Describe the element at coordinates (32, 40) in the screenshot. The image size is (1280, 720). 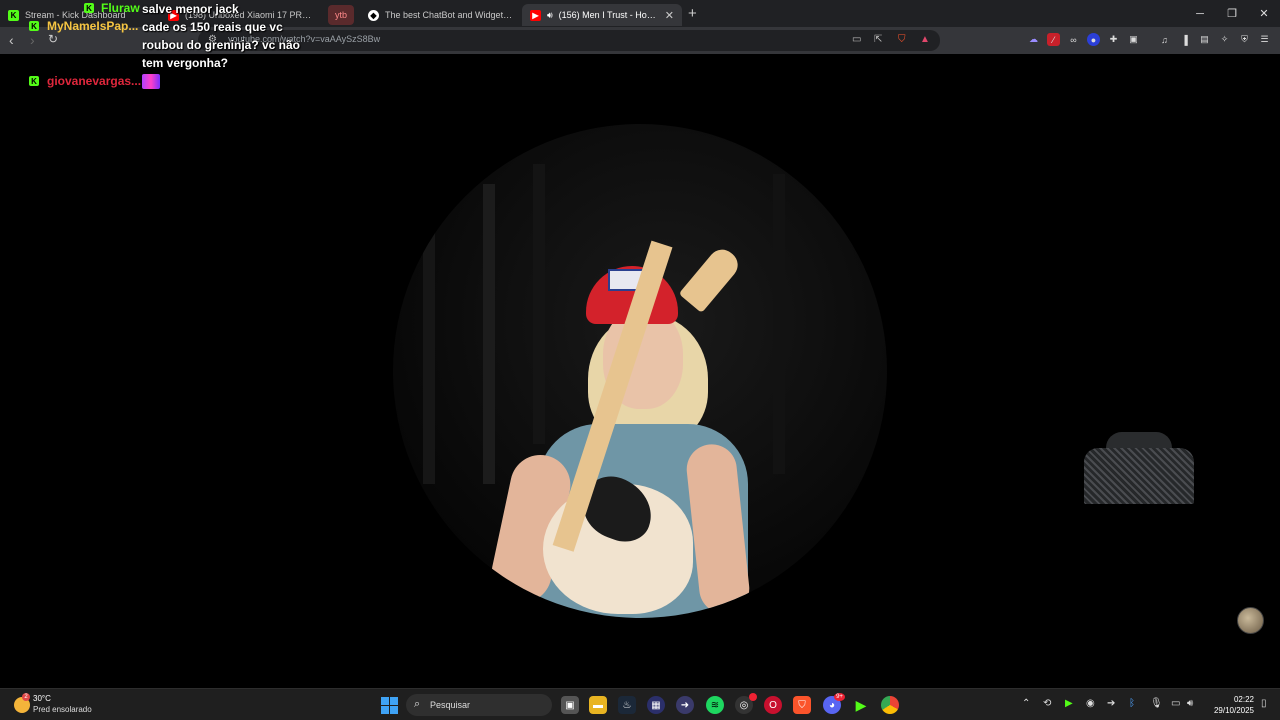
I see `forward-icon: ›` at that location.